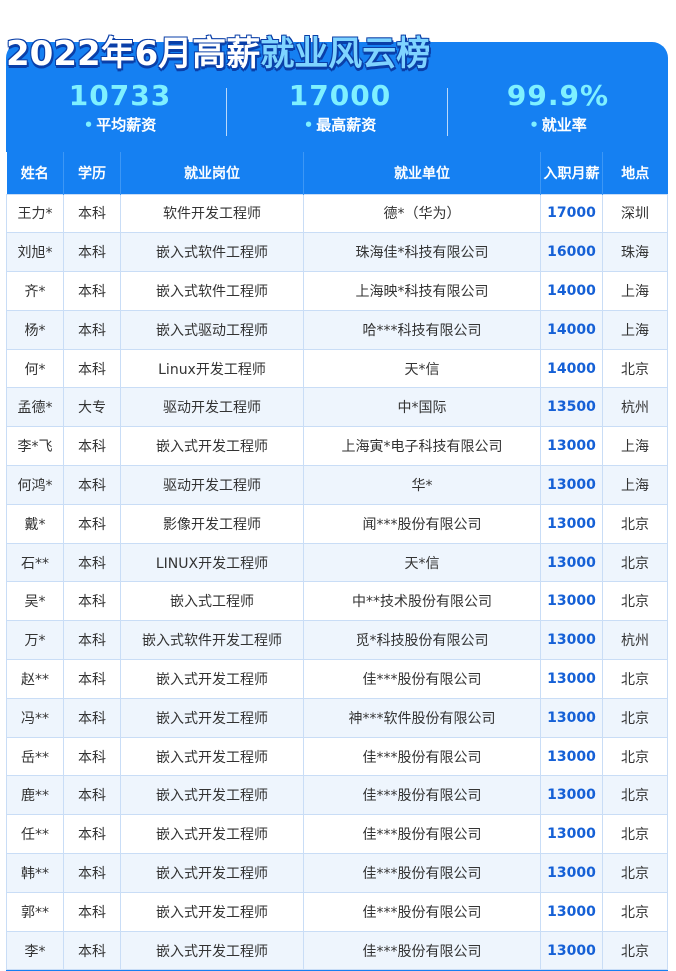 The width and height of the screenshot is (676, 971). Describe the element at coordinates (340, 125) in the screenshot. I see `stat-label: • 最高薪资` at that location.